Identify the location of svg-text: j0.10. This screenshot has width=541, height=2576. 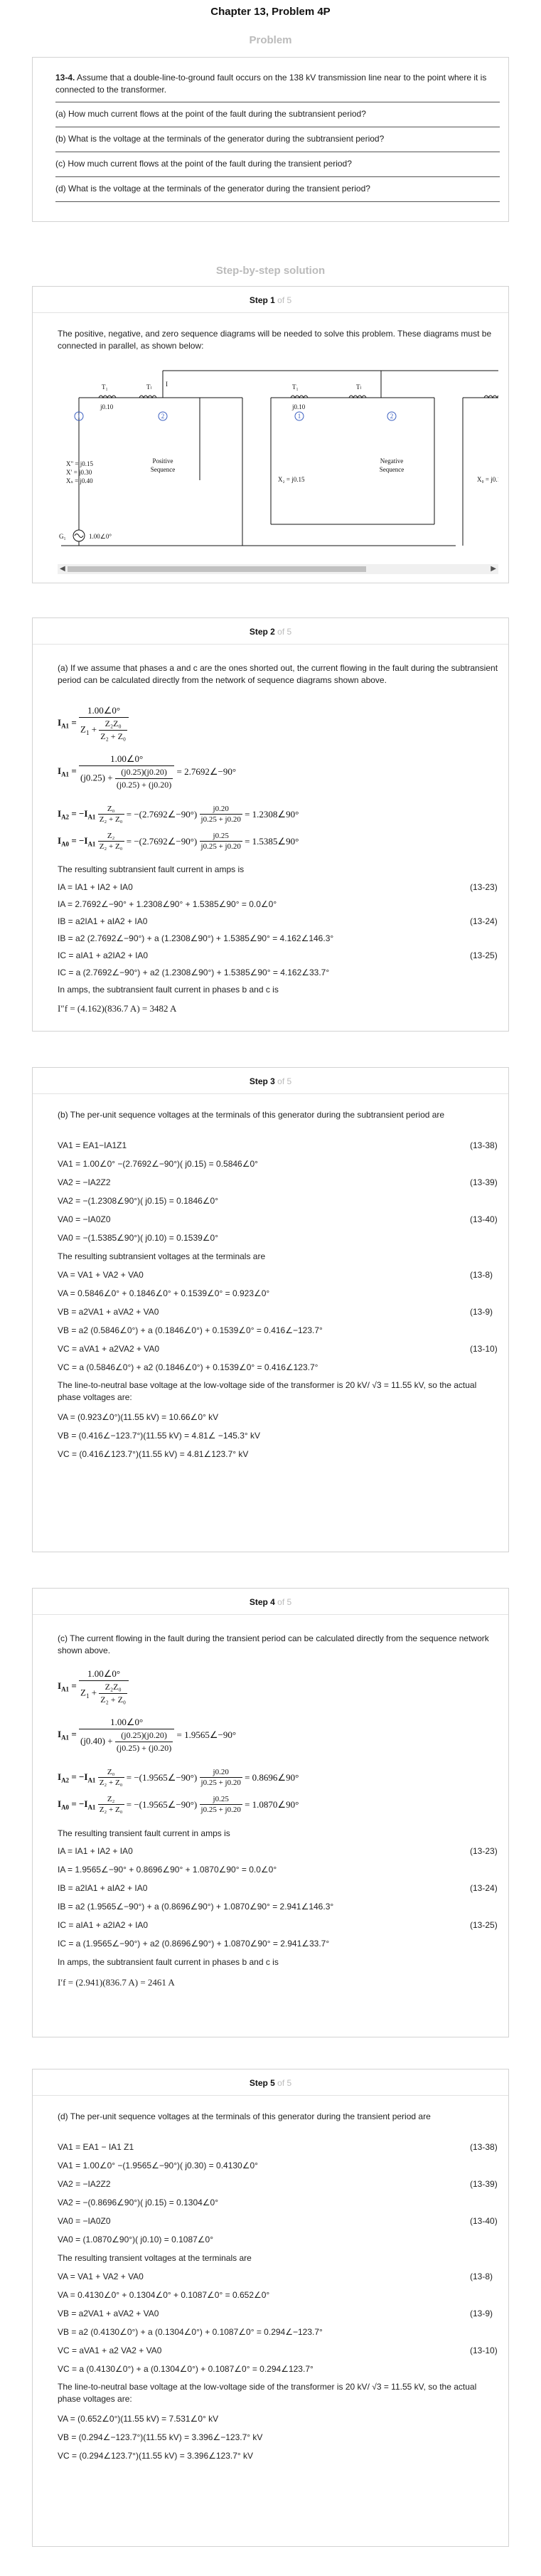
(107, 406).